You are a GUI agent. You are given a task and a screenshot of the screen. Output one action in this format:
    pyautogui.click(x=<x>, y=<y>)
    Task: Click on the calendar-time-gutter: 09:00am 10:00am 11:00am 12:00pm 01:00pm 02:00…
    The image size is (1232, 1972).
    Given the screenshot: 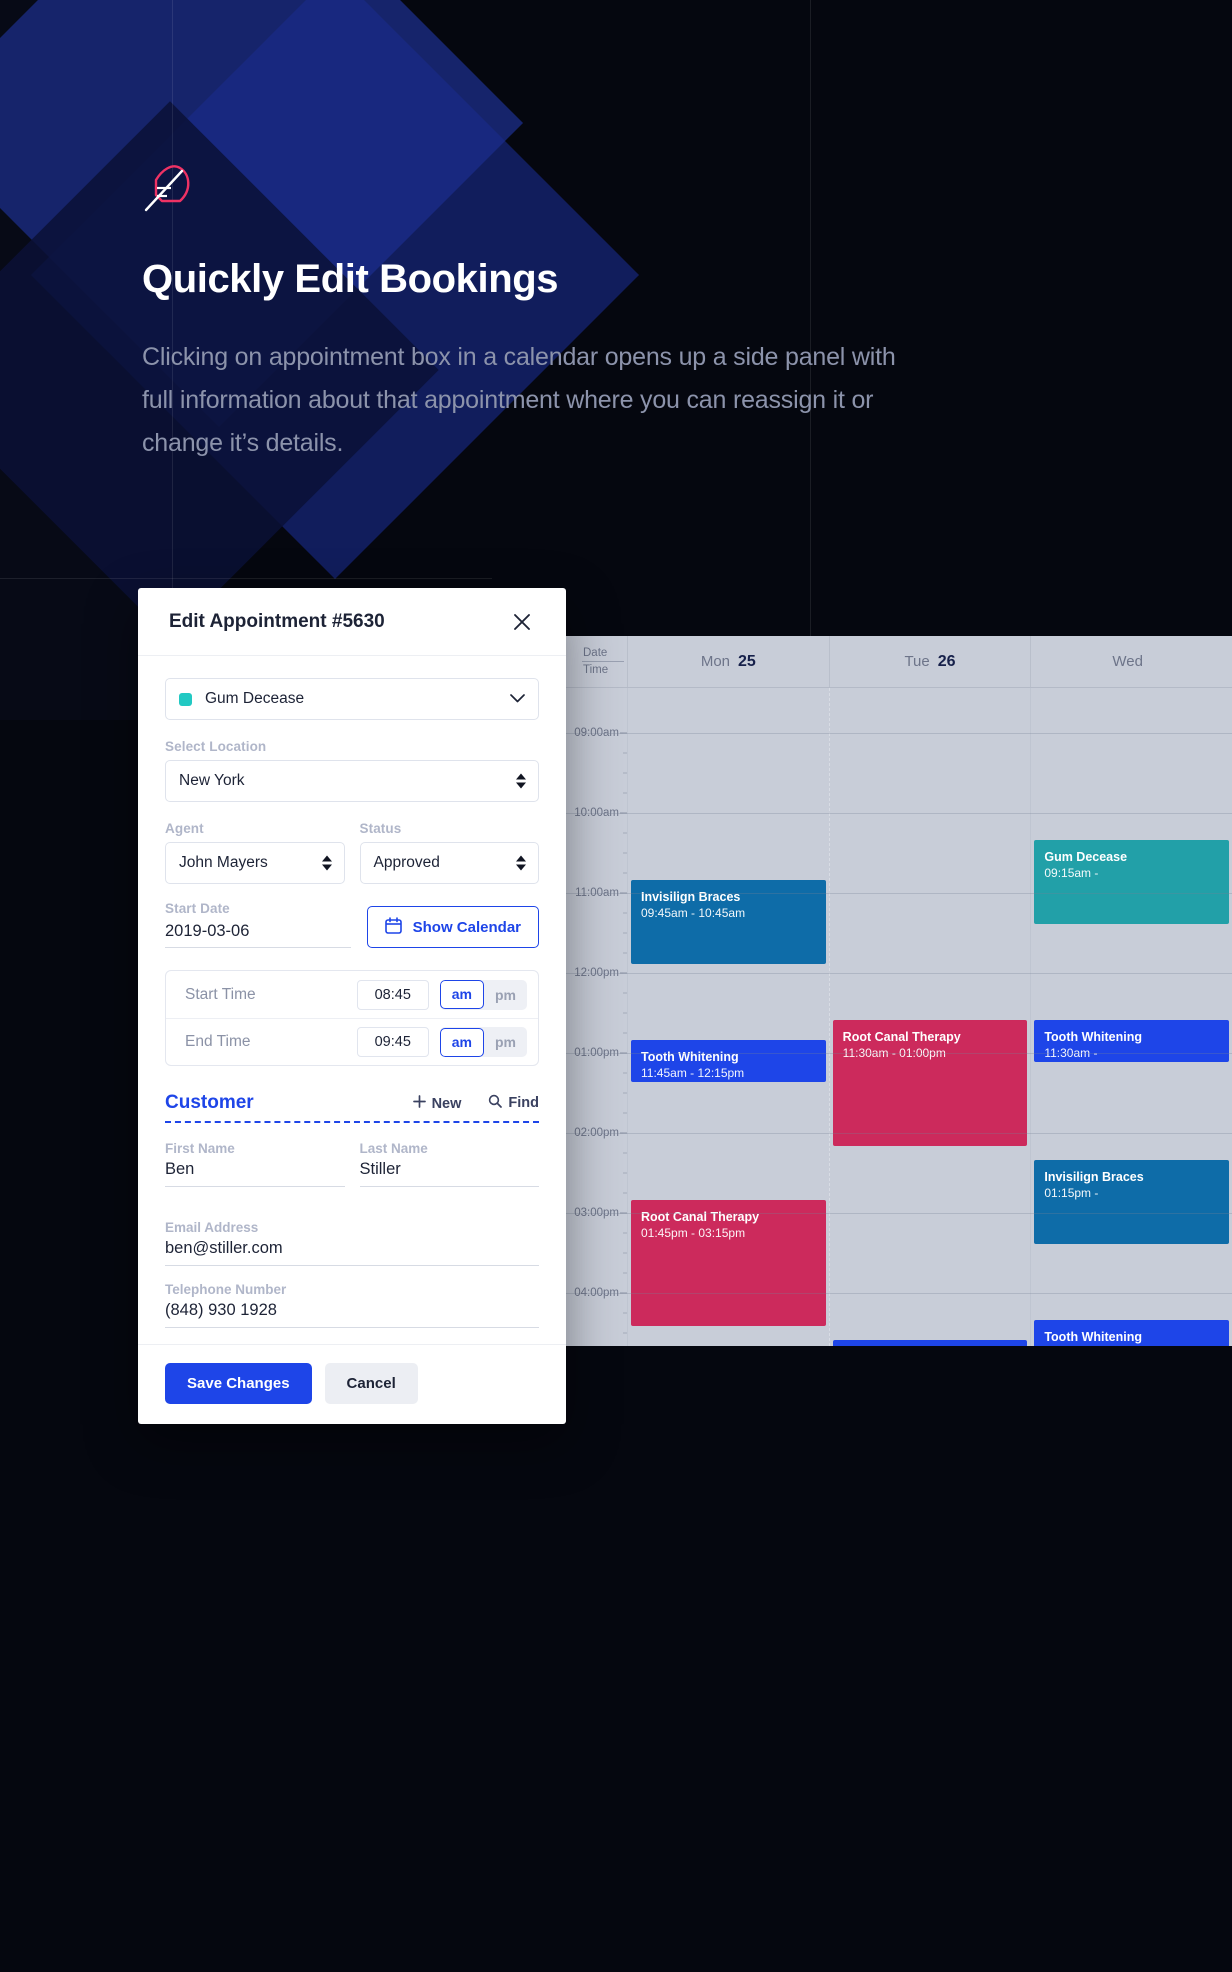 What is the action you would take?
    pyautogui.click(x=596, y=1017)
    